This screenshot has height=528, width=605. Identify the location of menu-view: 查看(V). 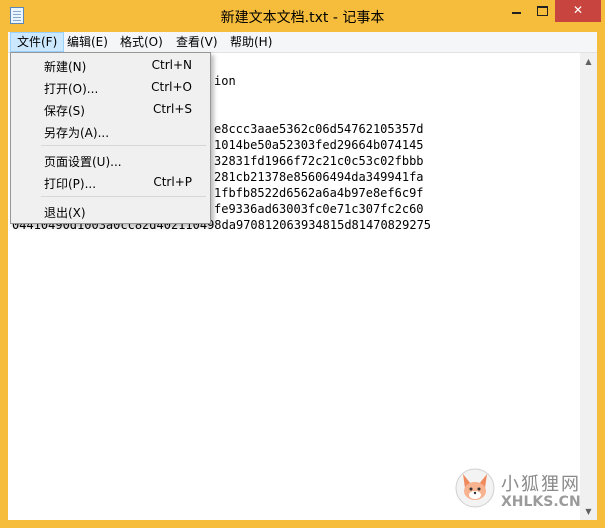
(197, 42).